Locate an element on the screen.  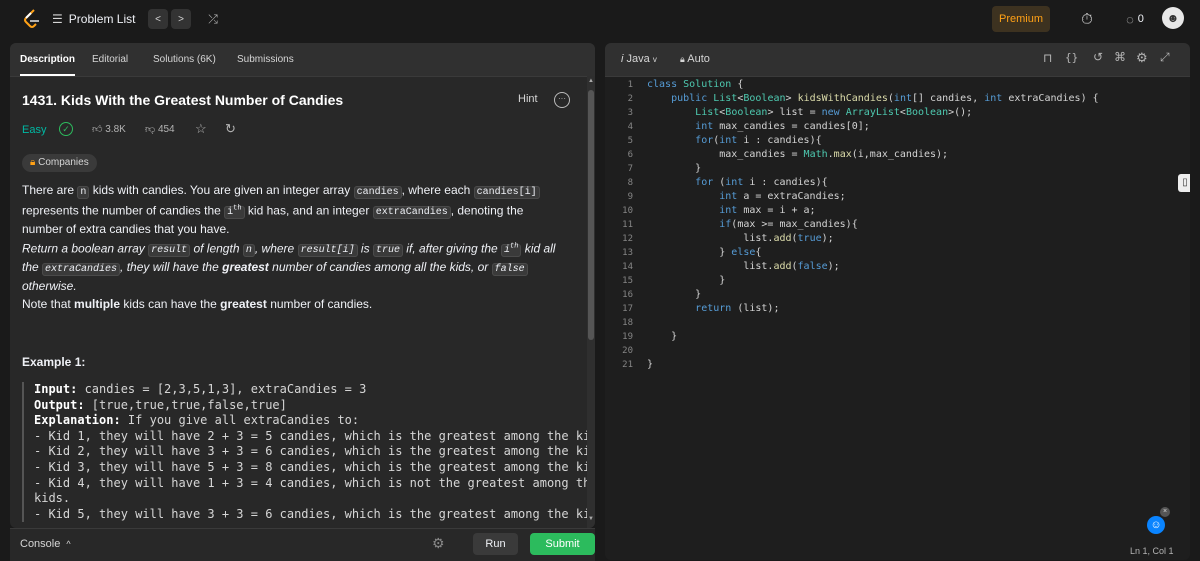
line-number: 20 is located at coordinates (627, 351).